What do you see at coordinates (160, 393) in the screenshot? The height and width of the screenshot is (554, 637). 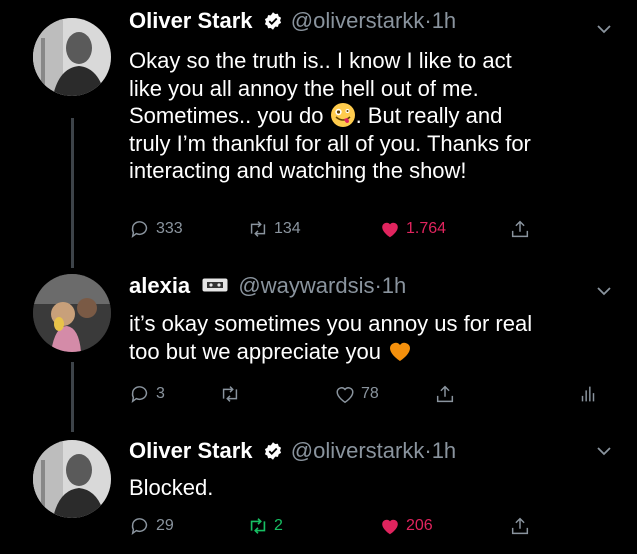 I see `reply-count: 3` at bounding box center [160, 393].